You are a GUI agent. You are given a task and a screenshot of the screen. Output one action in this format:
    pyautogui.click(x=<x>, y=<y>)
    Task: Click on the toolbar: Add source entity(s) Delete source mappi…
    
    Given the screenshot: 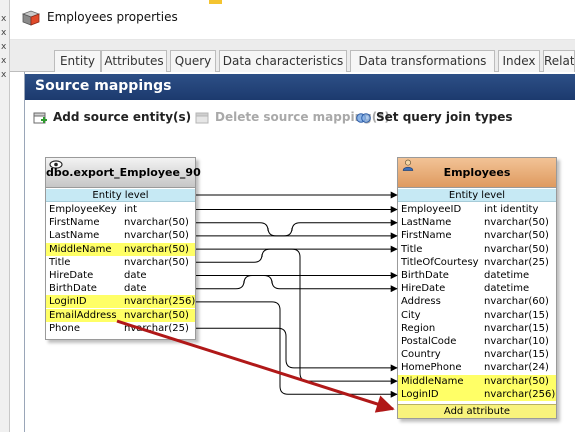 What is the action you would take?
    pyautogui.click(x=300, y=118)
    